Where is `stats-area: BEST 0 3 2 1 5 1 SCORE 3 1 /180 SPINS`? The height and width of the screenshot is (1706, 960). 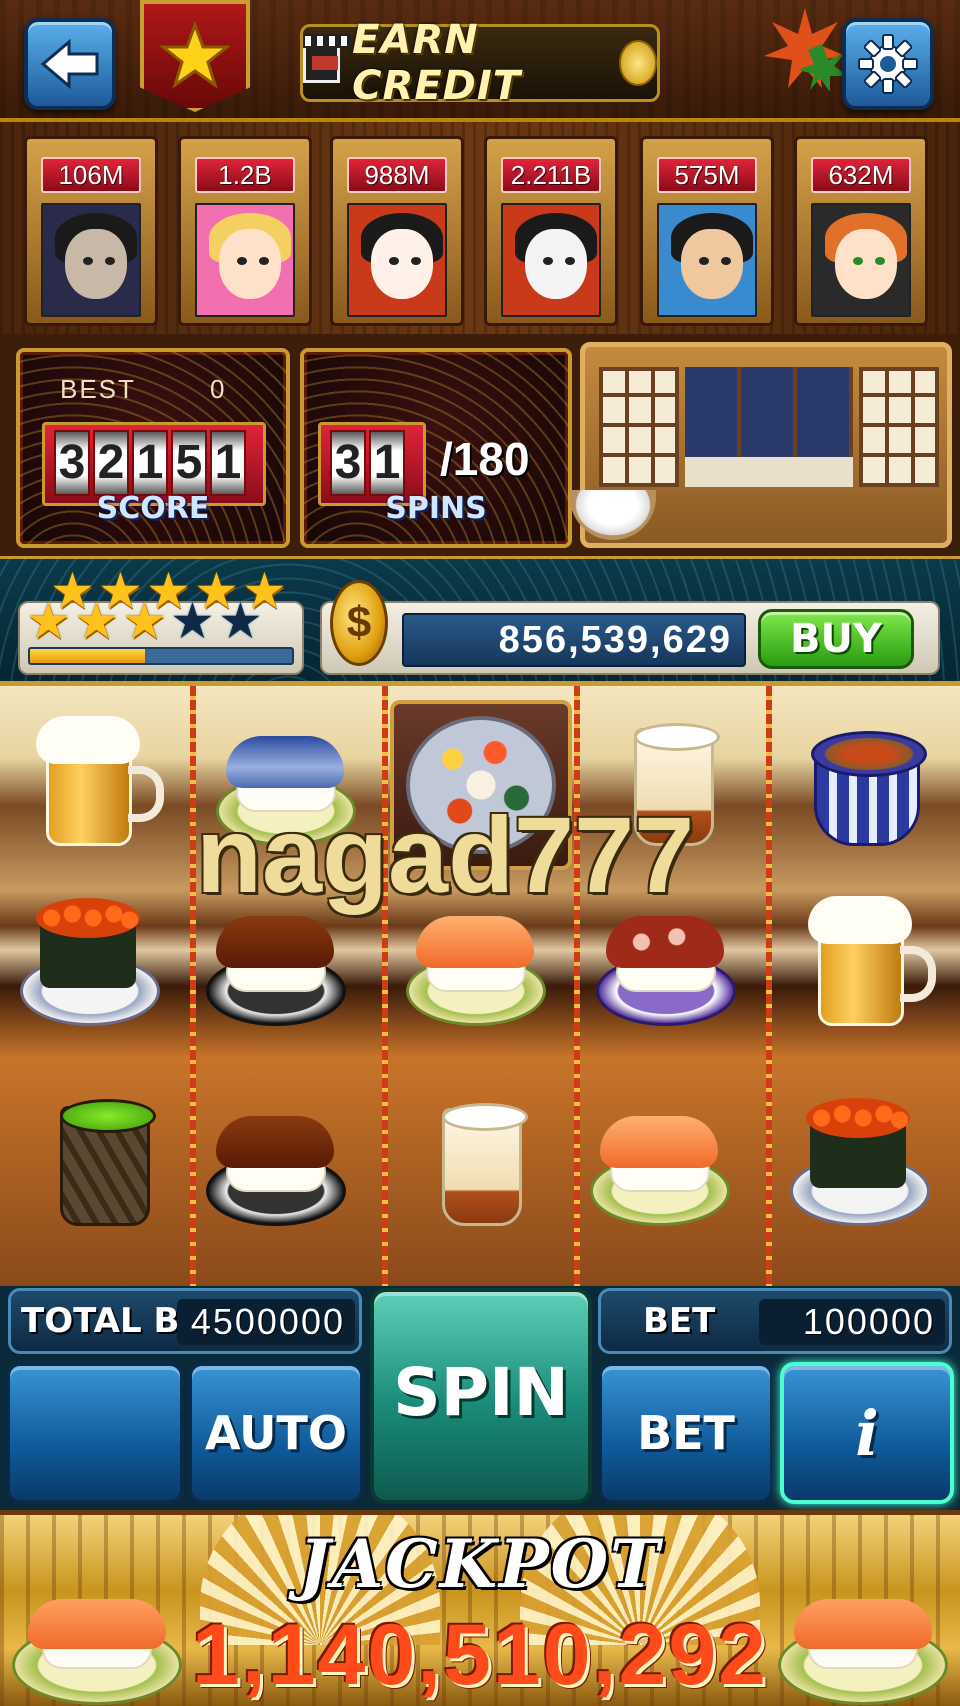 stats-area: BEST 0 3 2 1 5 1 SCORE 3 1 /180 SPINS is located at coordinates (480, 445).